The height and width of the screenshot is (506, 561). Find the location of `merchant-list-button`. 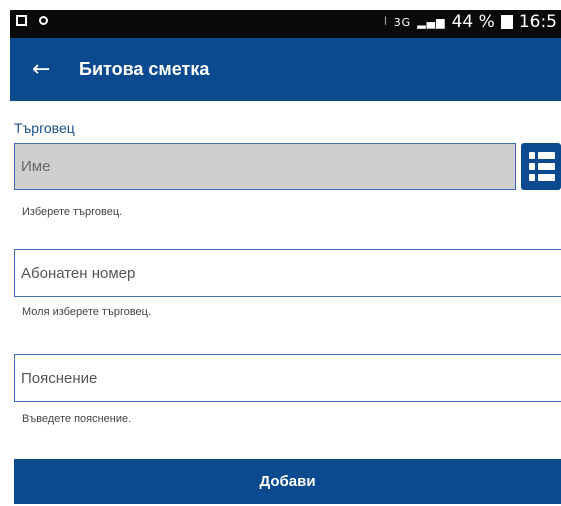

merchant-list-button is located at coordinates (541, 166).